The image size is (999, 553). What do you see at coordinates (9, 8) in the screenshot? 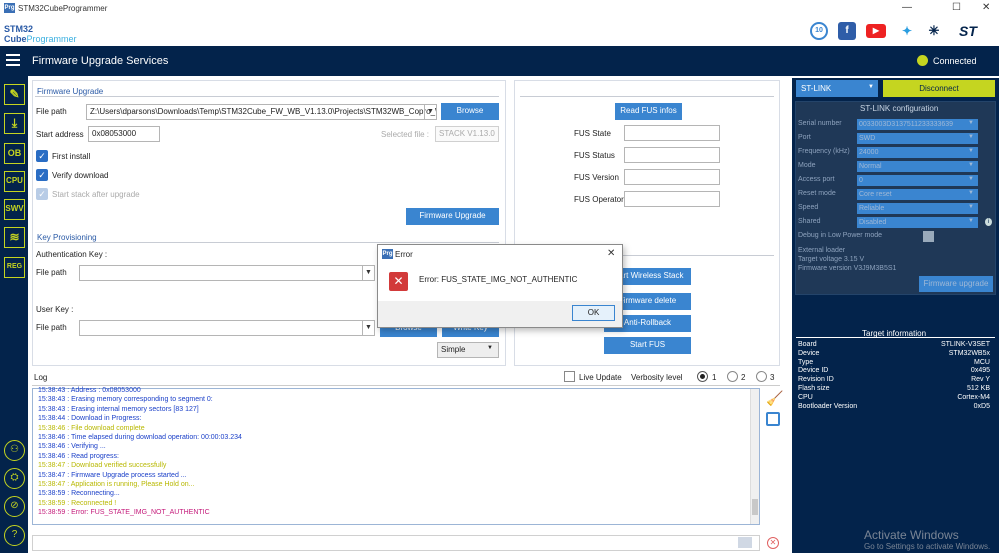
I see `app-icon: Prg` at bounding box center [9, 8].